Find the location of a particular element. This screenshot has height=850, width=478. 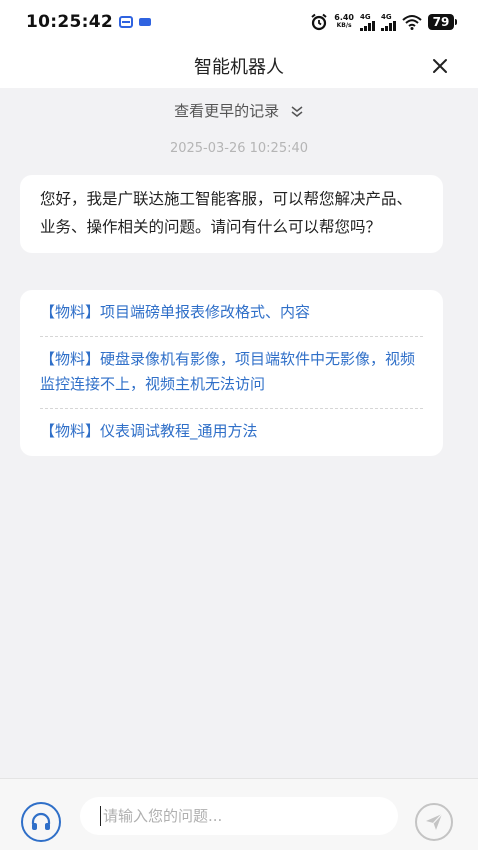

question-input is located at coordinates (241, 816).